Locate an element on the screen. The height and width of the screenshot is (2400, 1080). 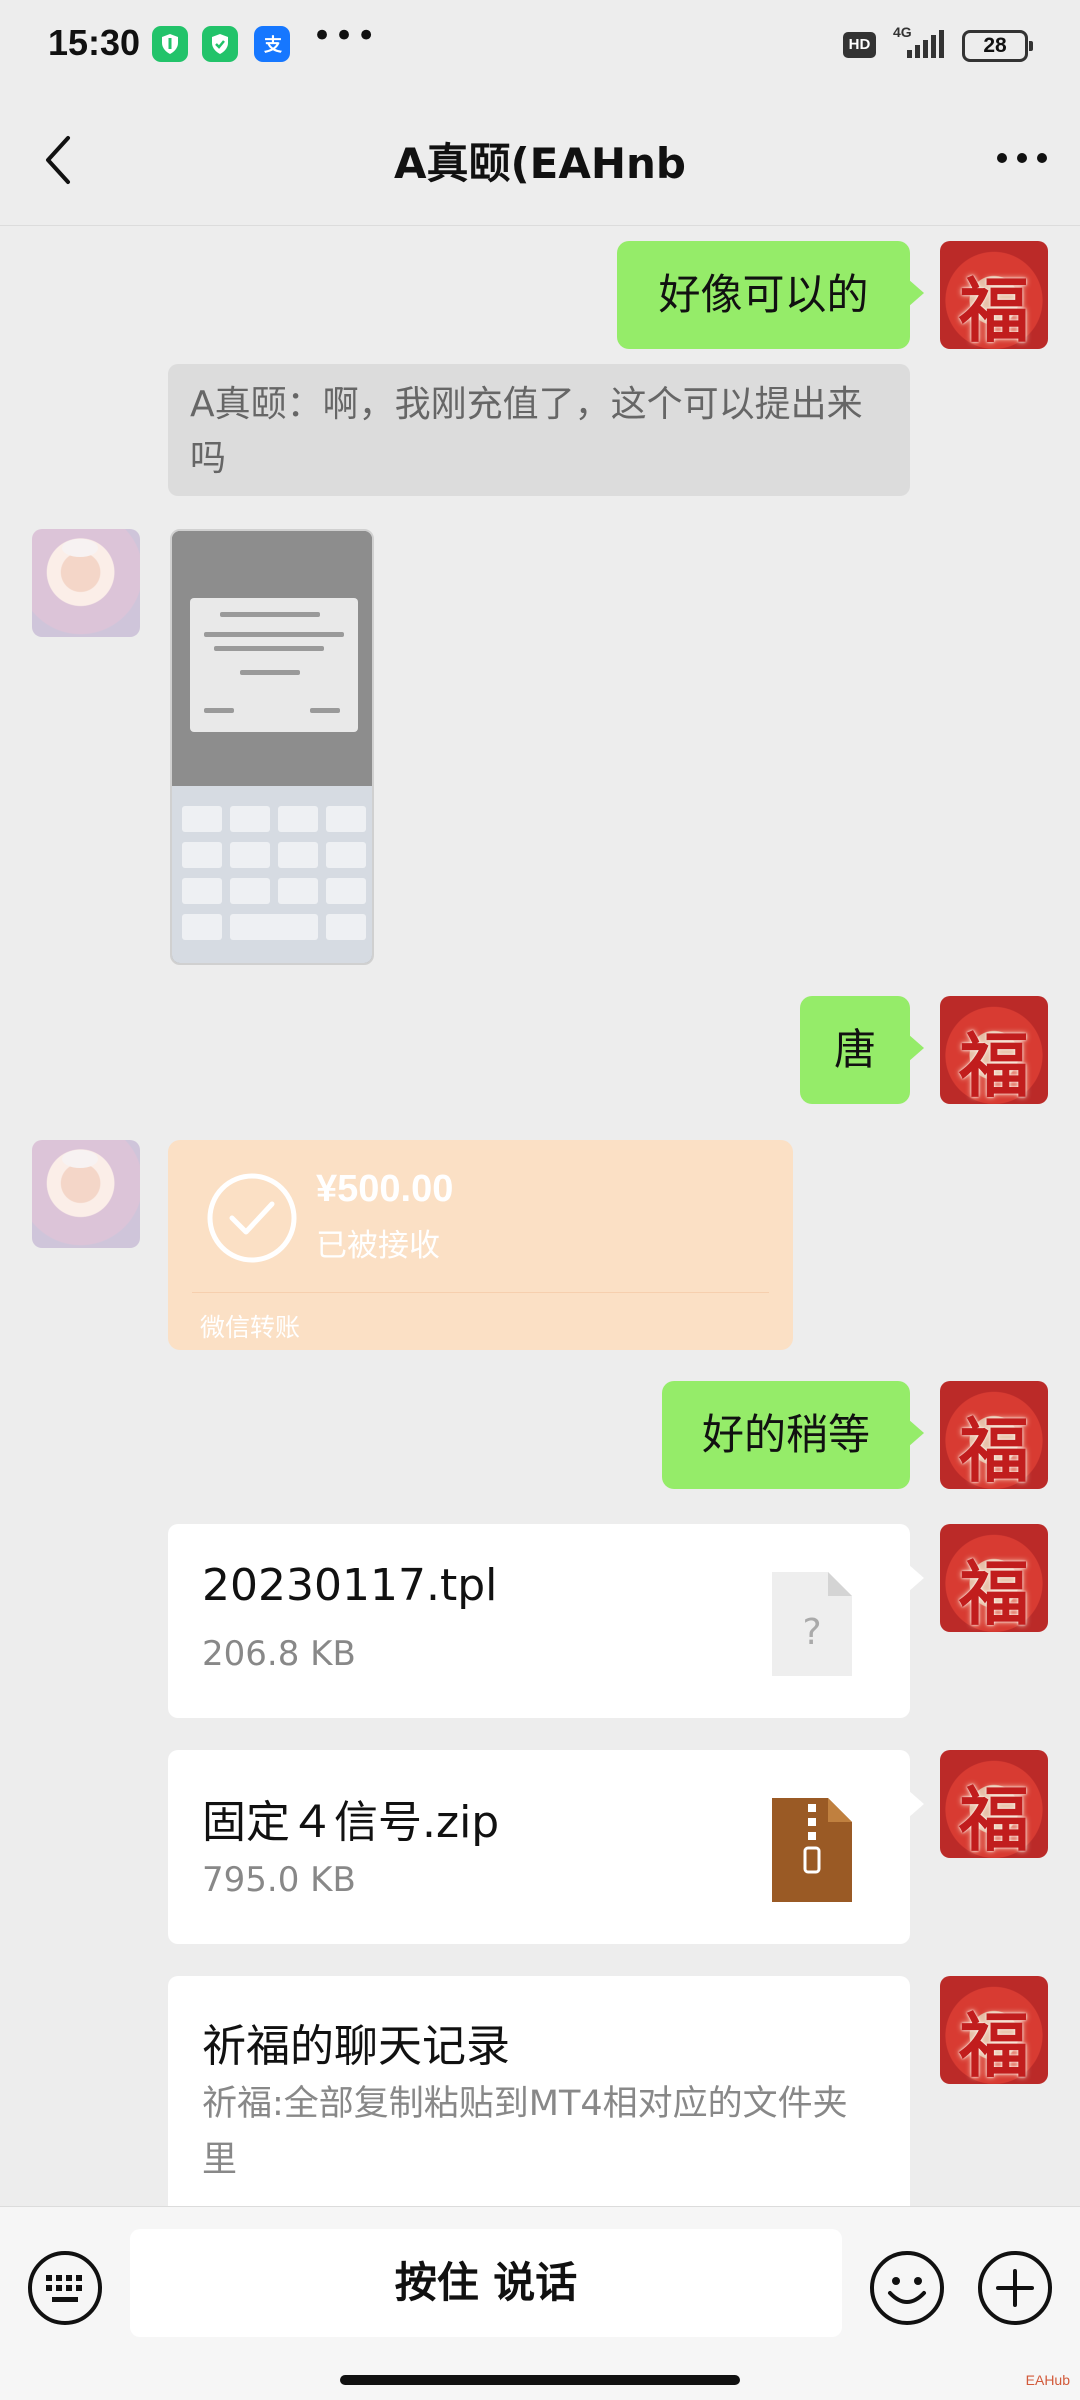
outgoing-message-bubble: 好的稍等 is located at coordinates (793, 1435).